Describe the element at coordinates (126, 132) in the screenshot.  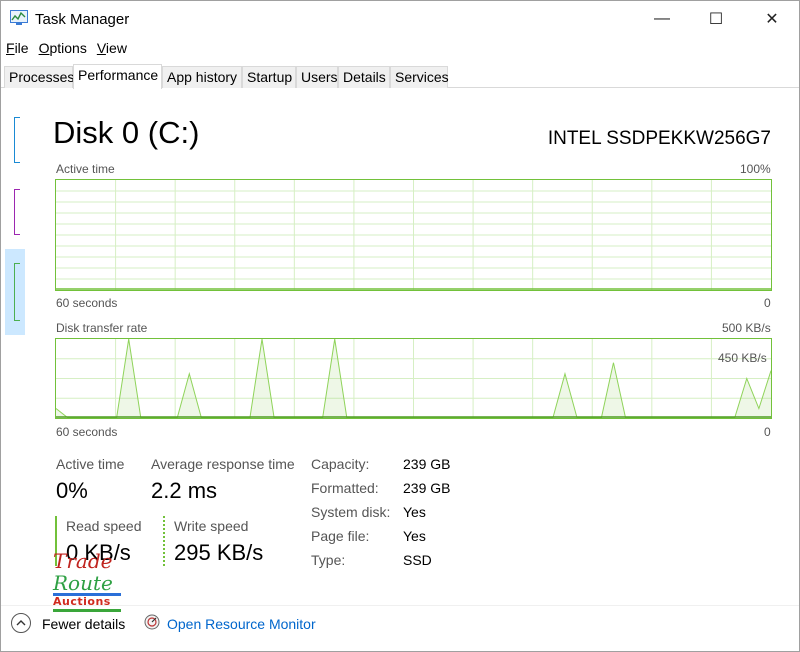
I see `disk-title: Disk 0 (C:)` at that location.